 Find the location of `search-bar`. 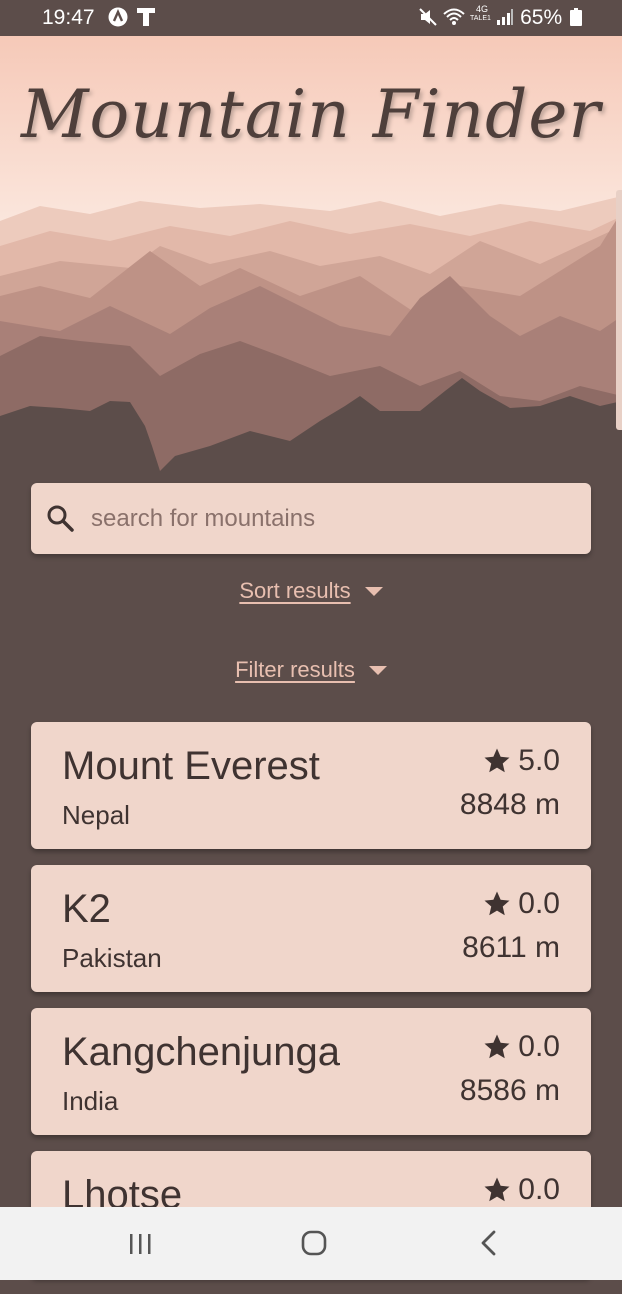

search-bar is located at coordinates (311, 518).